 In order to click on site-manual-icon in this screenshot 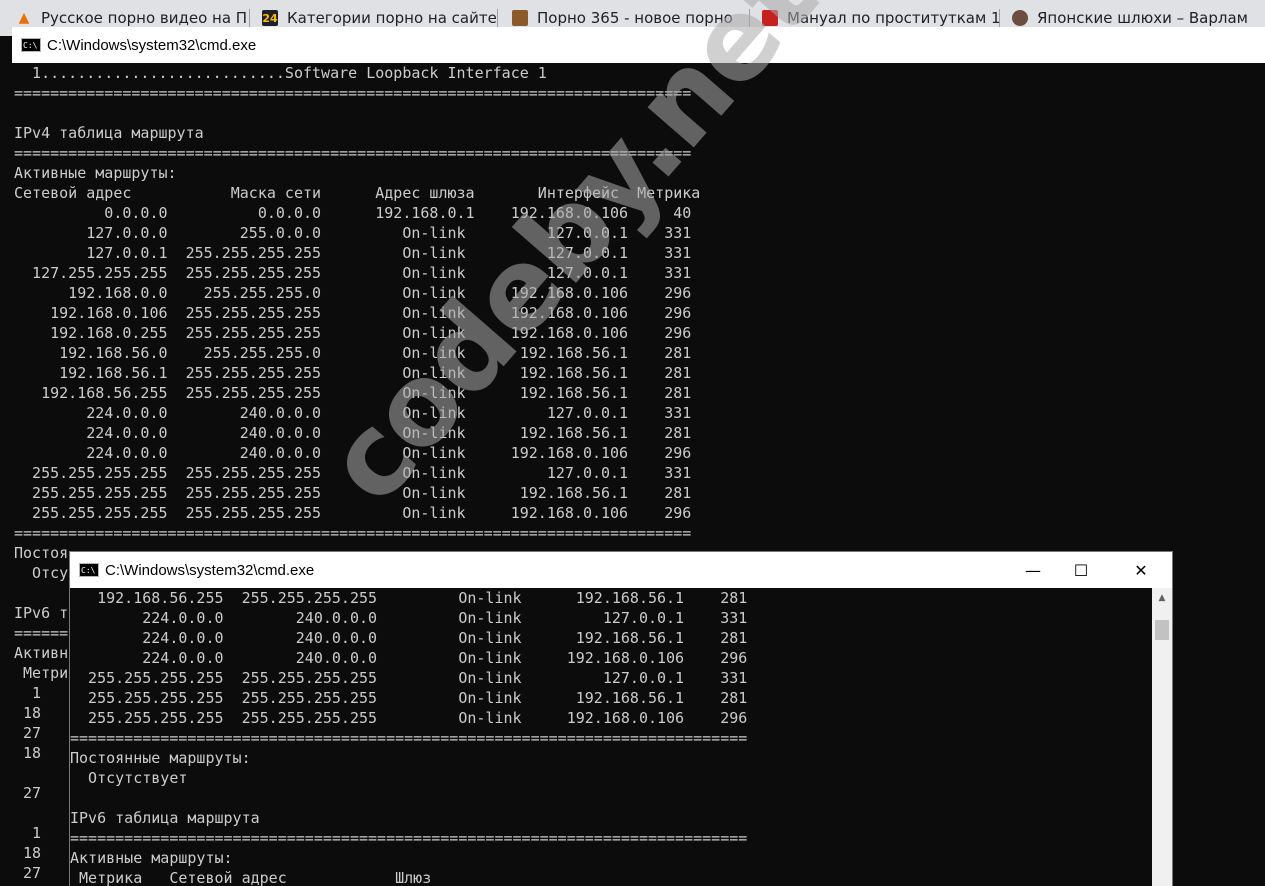, I will do `click(770, 18)`.